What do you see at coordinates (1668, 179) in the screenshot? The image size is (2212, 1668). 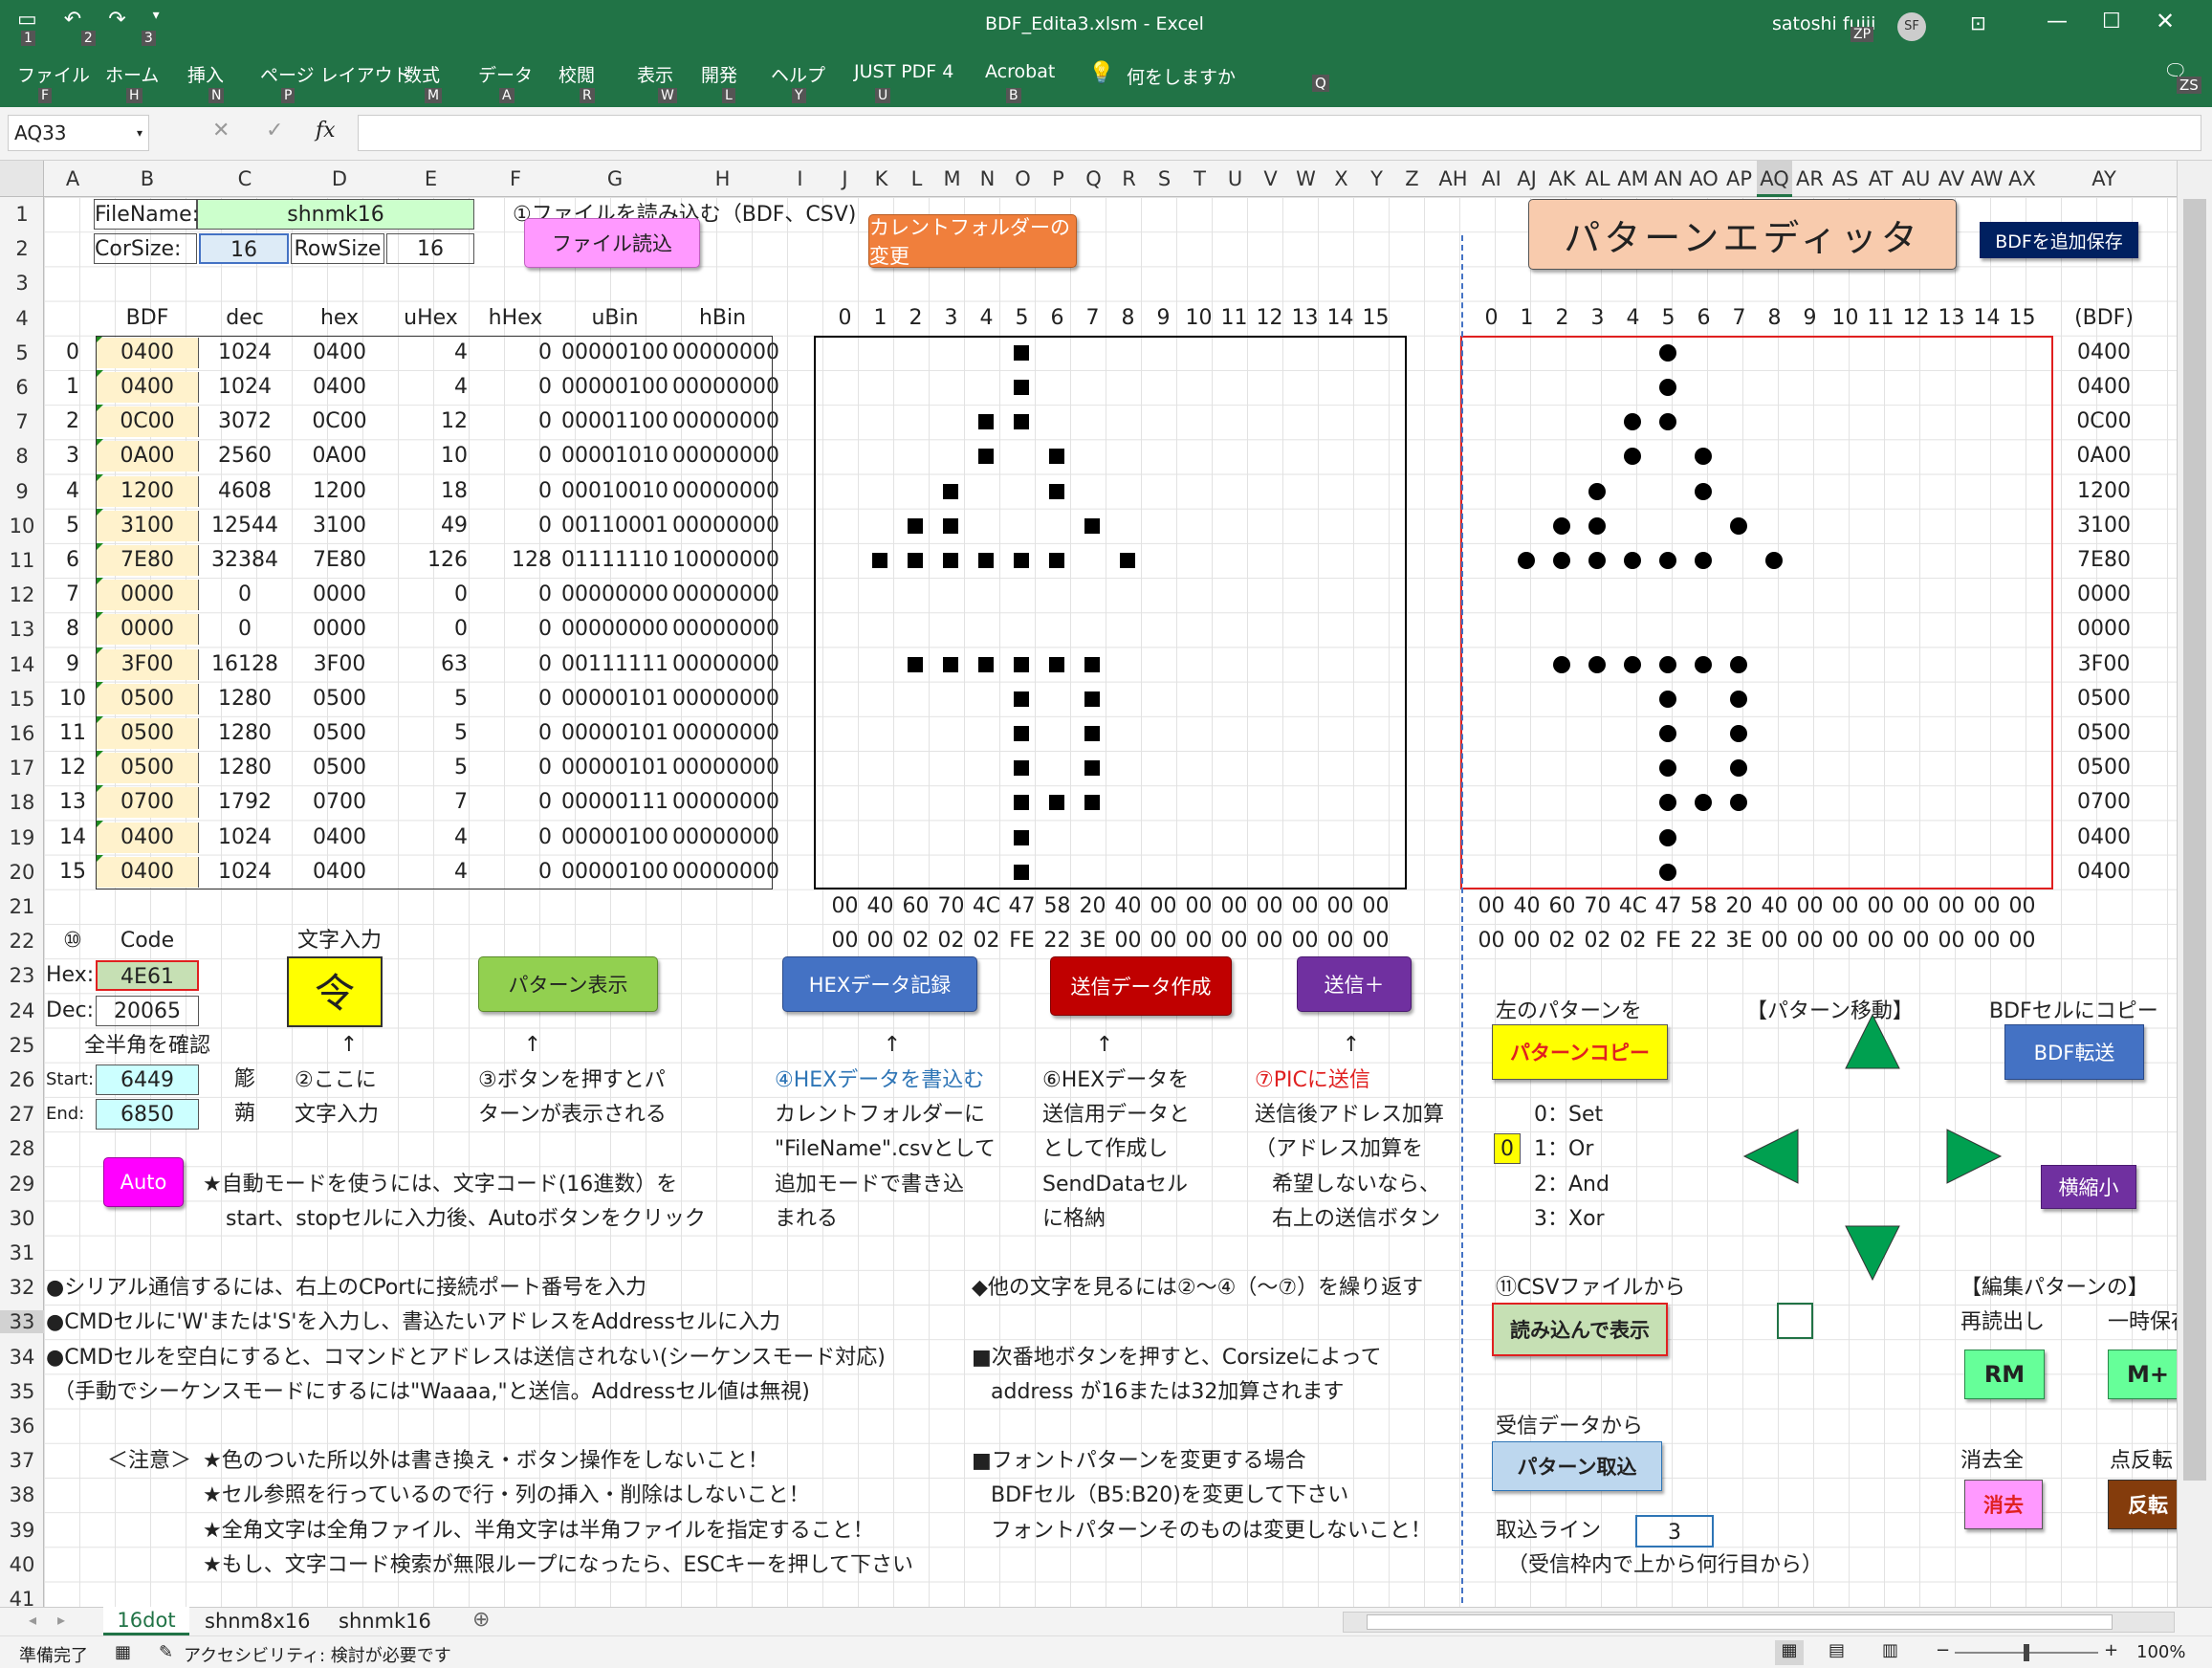 I see `column-header: AN` at bounding box center [1668, 179].